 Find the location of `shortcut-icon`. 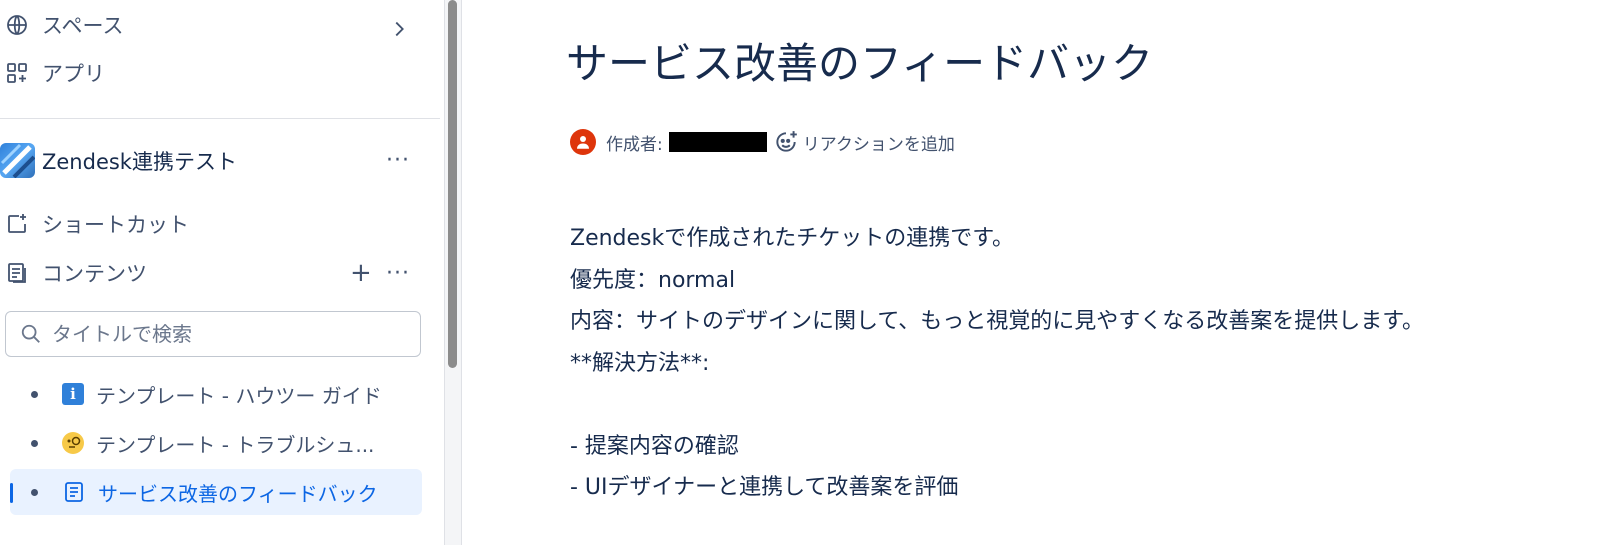

shortcut-icon is located at coordinates (17, 224).